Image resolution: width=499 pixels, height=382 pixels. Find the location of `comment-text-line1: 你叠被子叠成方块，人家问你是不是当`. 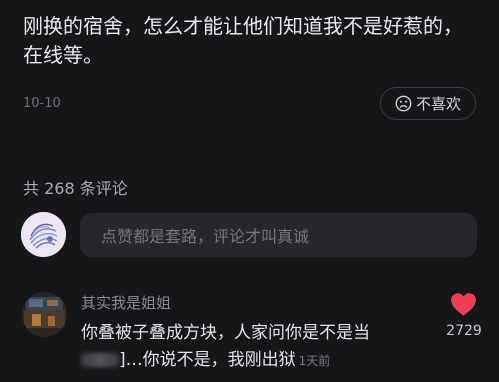

comment-text-line1: 你叠被子叠成方块，人家问你是不是当 is located at coordinates (225, 333).